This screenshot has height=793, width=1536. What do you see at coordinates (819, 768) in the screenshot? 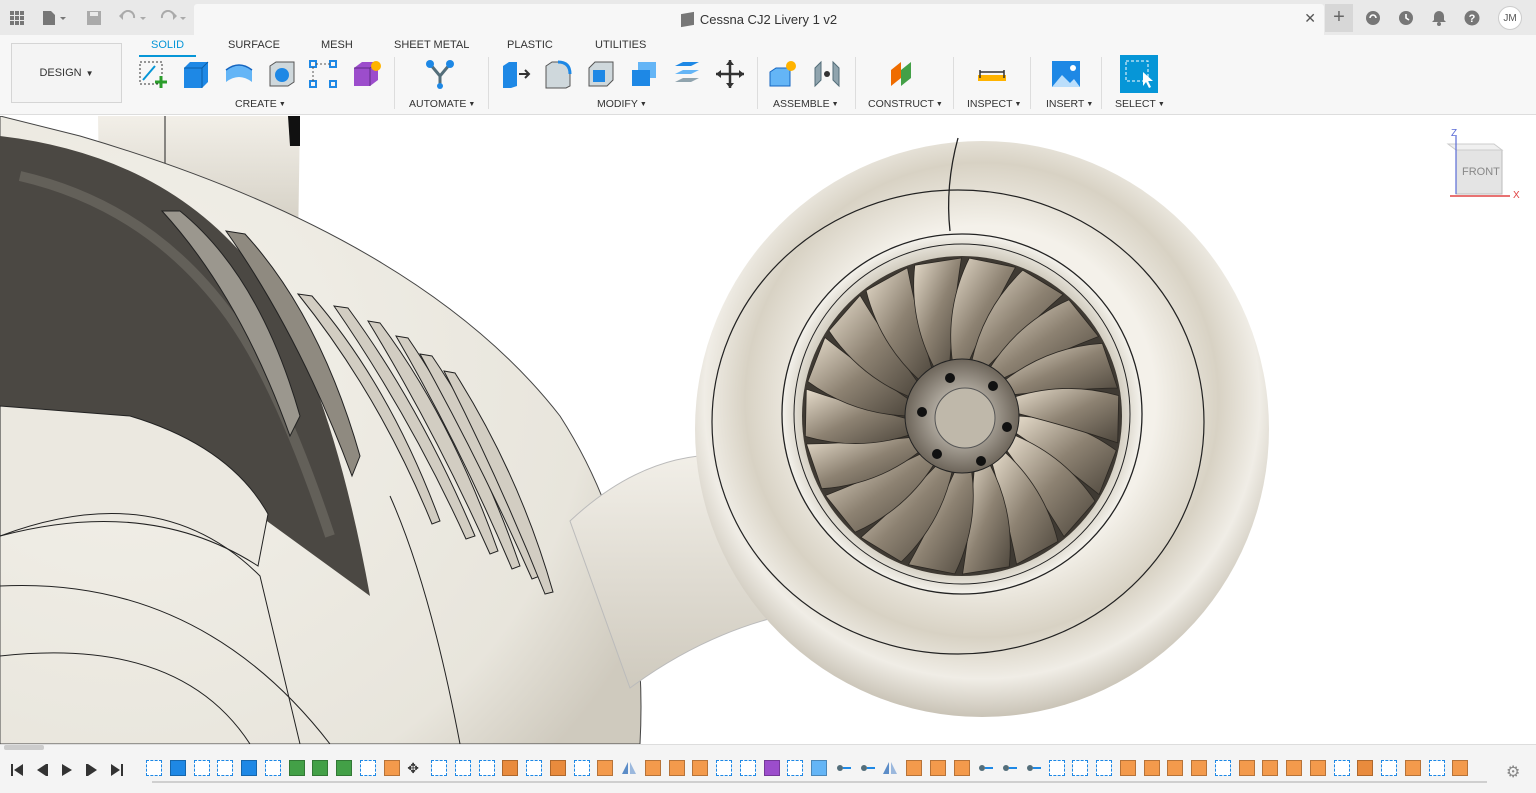
I see `timeline-feature-offset-icon` at bounding box center [819, 768].